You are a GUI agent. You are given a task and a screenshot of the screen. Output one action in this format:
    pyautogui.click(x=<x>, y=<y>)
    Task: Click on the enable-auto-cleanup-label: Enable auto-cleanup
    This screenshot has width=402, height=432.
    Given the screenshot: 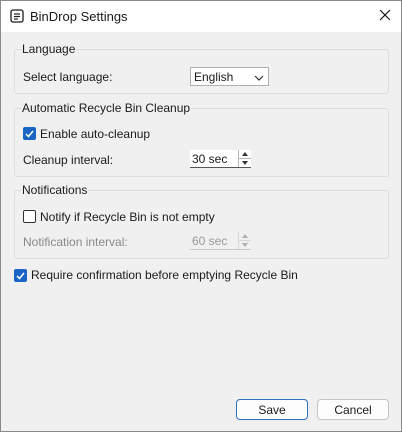 What is the action you would take?
    pyautogui.click(x=95, y=134)
    